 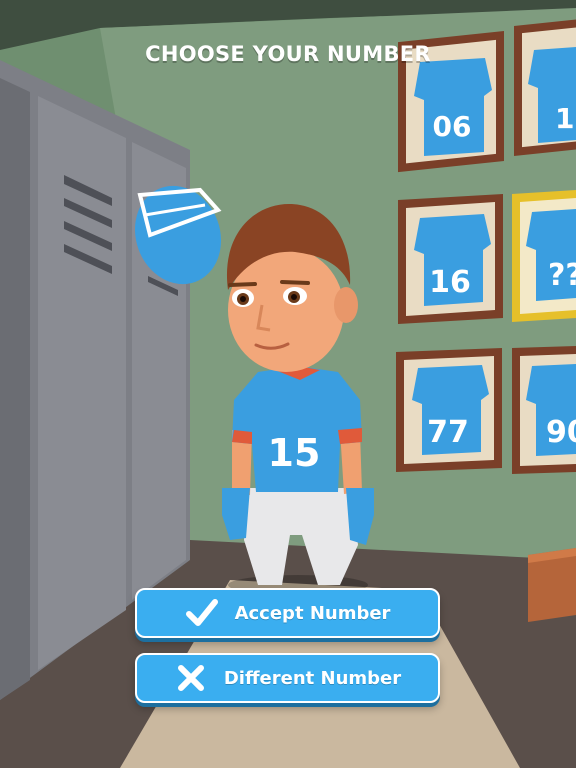 What do you see at coordinates (450, 282) in the screenshot?
I see `frame-number: 16` at bounding box center [450, 282].